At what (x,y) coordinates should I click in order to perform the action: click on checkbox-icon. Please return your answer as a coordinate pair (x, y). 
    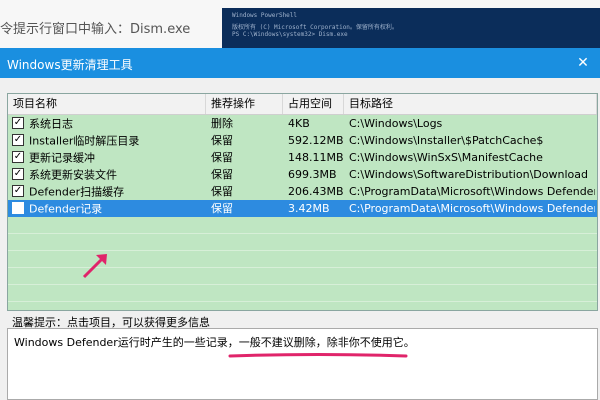
    Looking at the image, I should click on (18, 208).